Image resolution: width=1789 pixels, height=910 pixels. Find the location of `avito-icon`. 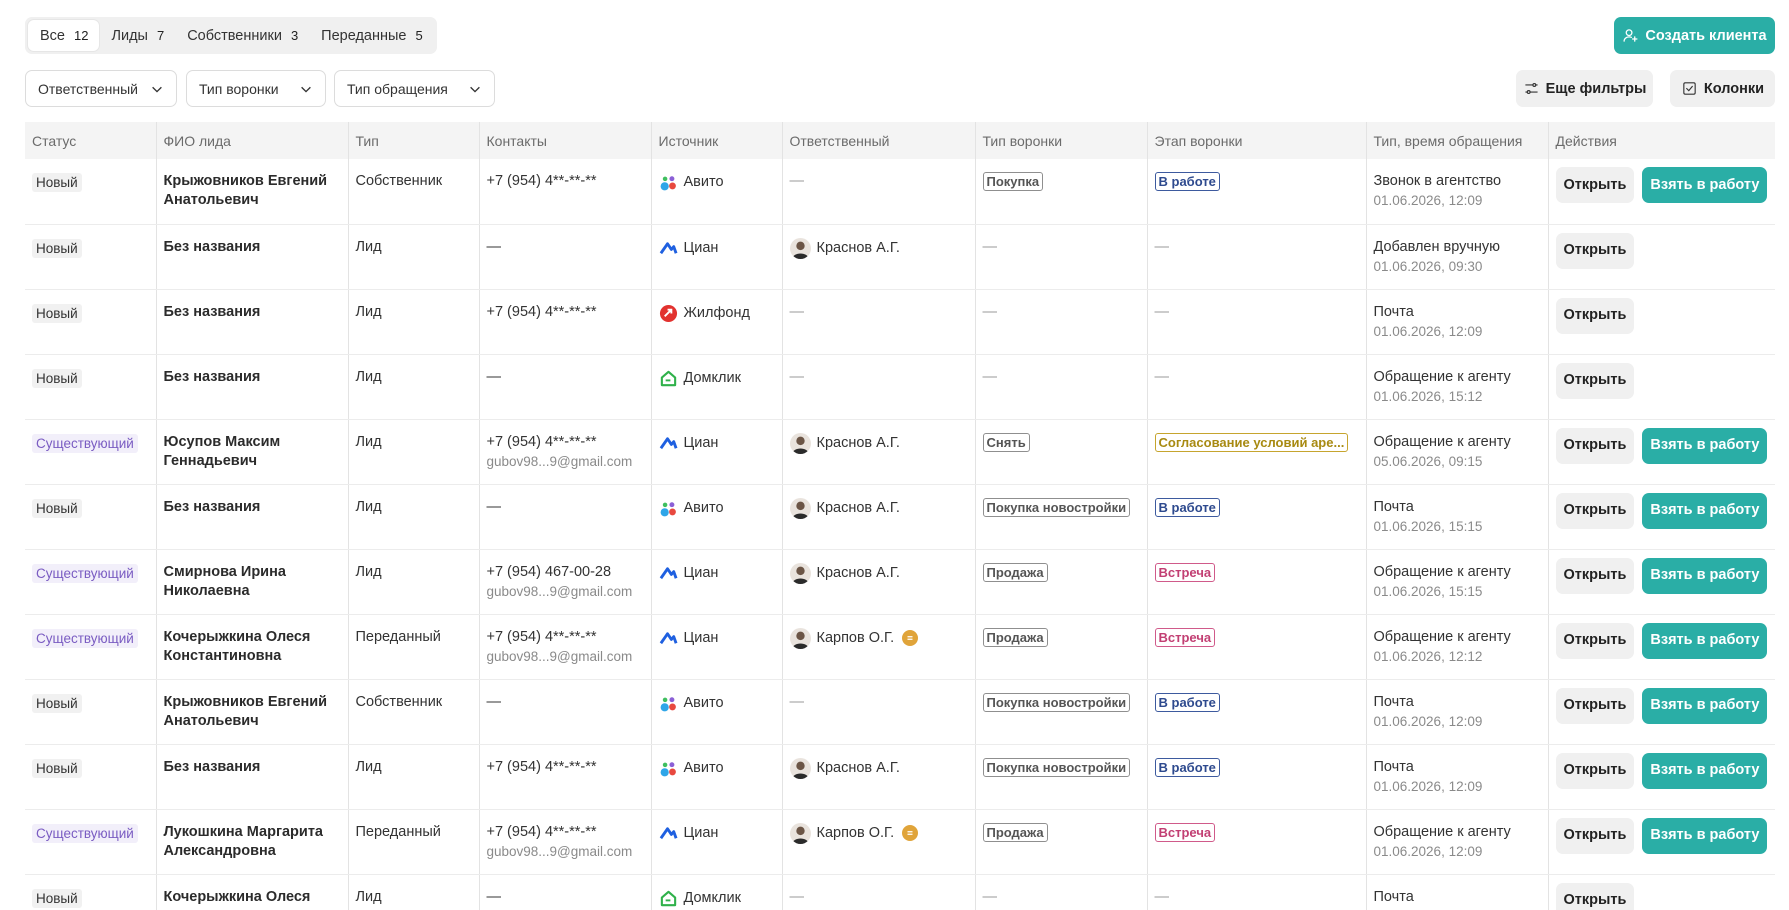

avito-icon is located at coordinates (668, 768).